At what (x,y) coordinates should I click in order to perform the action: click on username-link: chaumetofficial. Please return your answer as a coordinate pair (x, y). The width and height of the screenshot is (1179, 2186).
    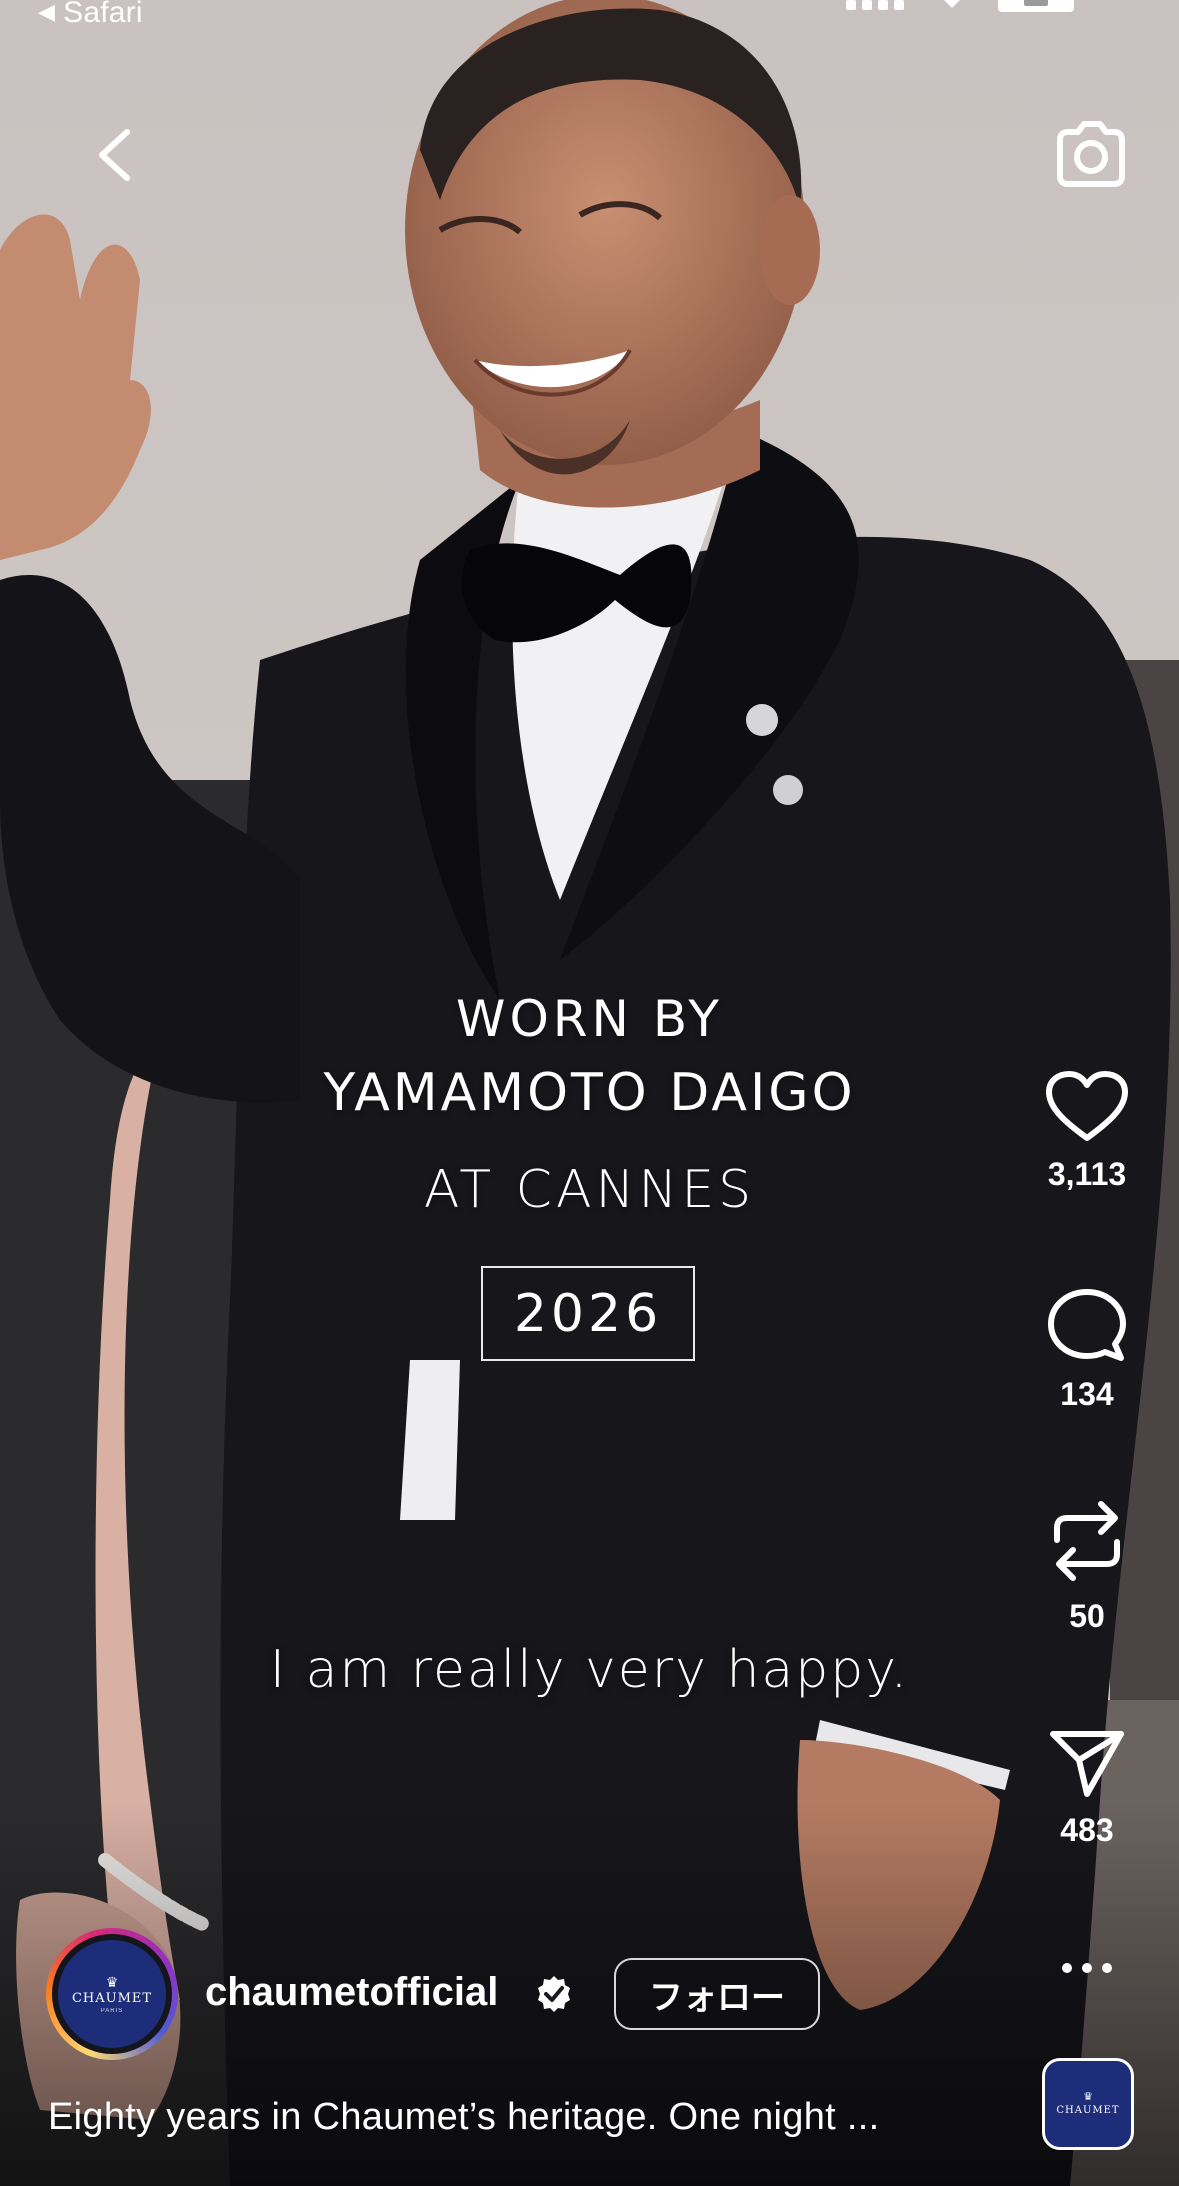
    Looking at the image, I should click on (351, 1992).